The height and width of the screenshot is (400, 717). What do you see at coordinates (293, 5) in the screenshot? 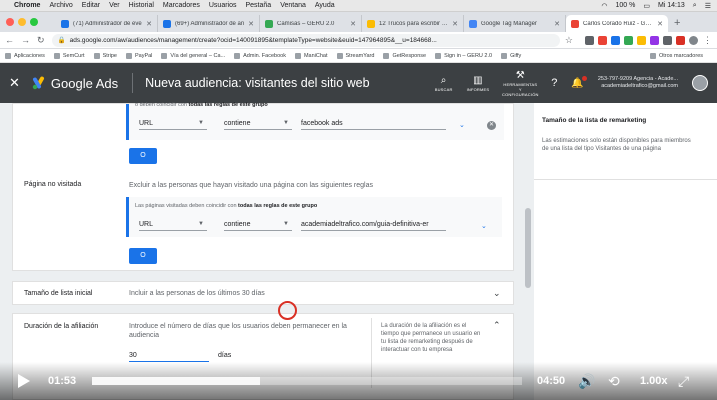
I see `menu-ventana: Ventana` at bounding box center [293, 5].